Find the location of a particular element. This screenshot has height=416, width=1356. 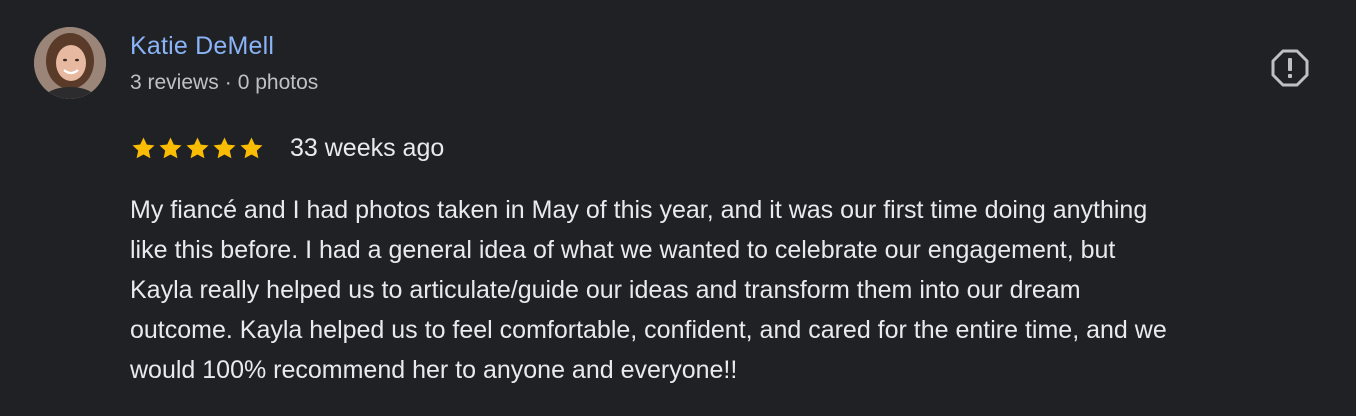

user-photo-avatar-icon is located at coordinates (70, 63).